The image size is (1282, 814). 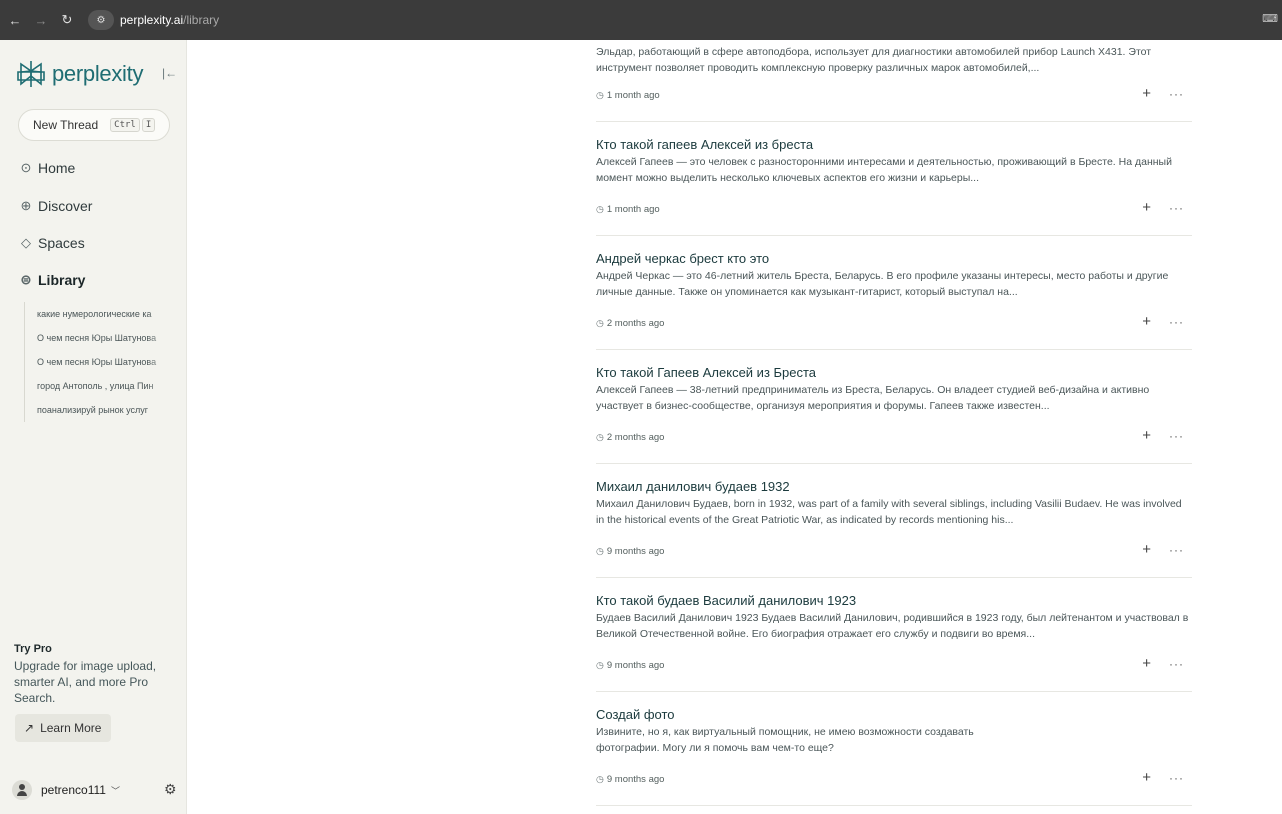 I want to click on perplexity-logo-icon, so click(x=31, y=74).